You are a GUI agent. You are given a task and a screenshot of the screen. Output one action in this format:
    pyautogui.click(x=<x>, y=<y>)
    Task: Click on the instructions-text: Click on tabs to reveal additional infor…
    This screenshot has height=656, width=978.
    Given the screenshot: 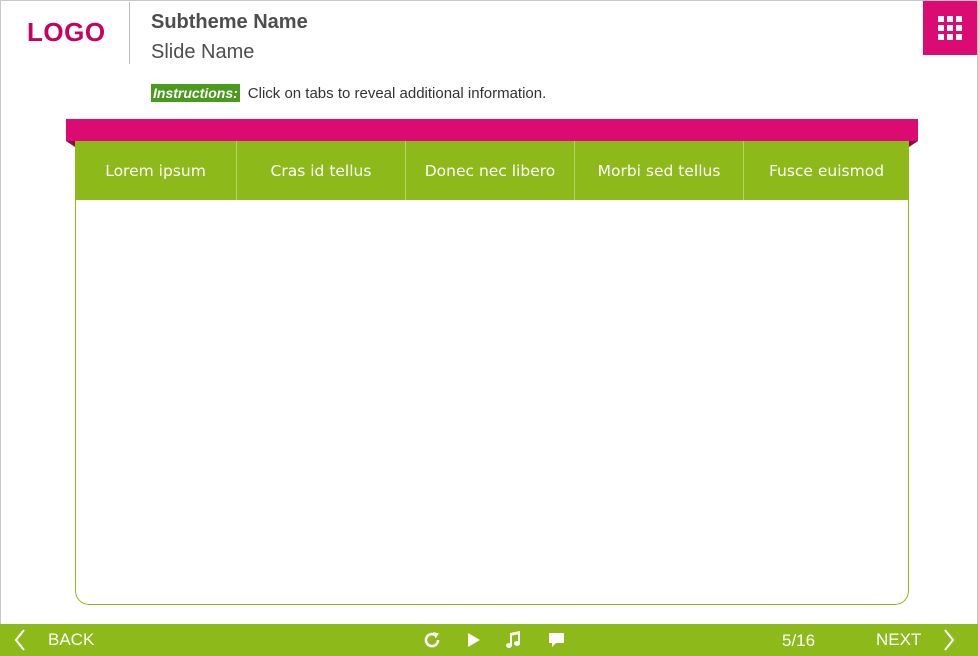 What is the action you would take?
    pyautogui.click(x=397, y=93)
    